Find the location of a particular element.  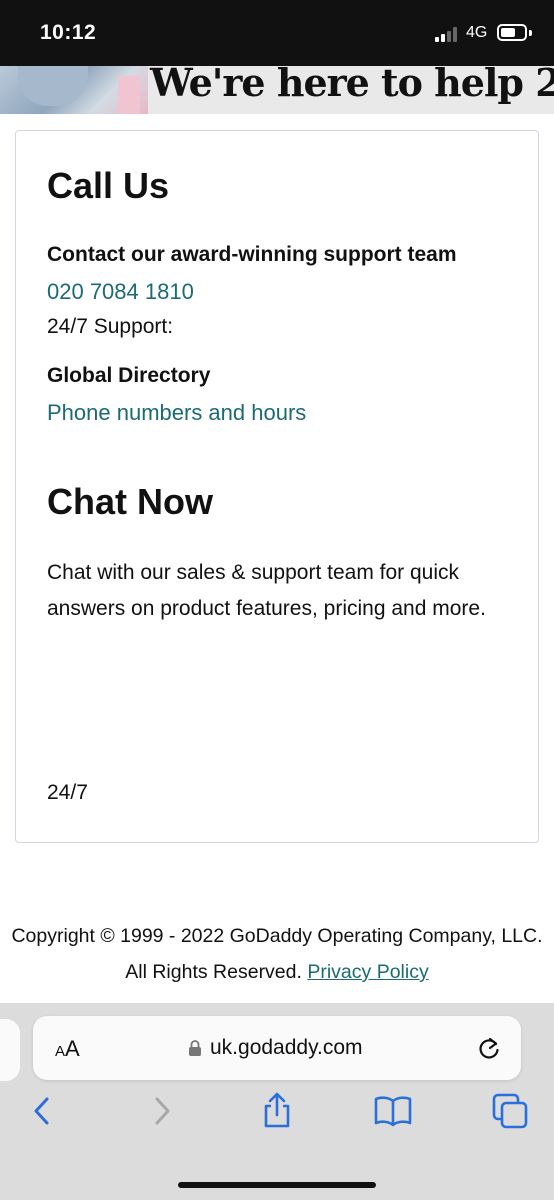

support-text: 24/7 Support: is located at coordinates (110, 326).